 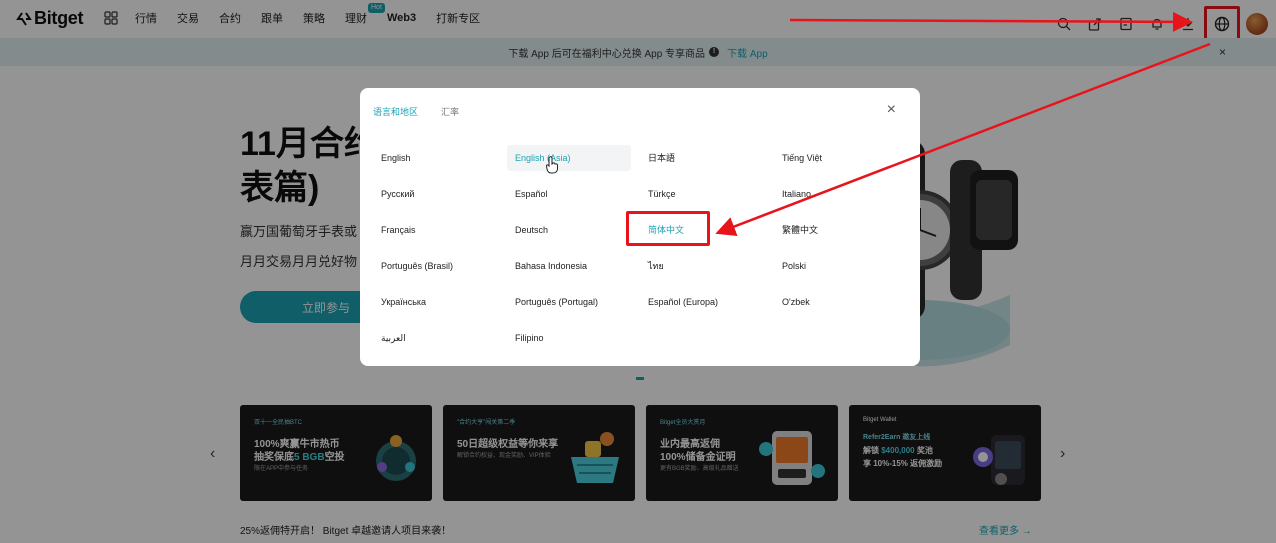 I want to click on language-option: Português (Brasil), so click(x=435, y=266).